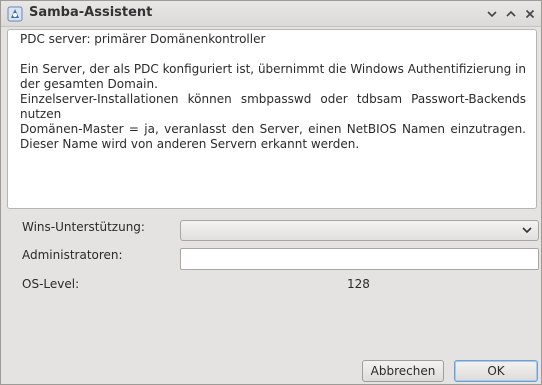 This screenshot has width=542, height=385. Describe the element at coordinates (91, 12) in the screenshot. I see `window-title: Samba-Assistent` at that location.